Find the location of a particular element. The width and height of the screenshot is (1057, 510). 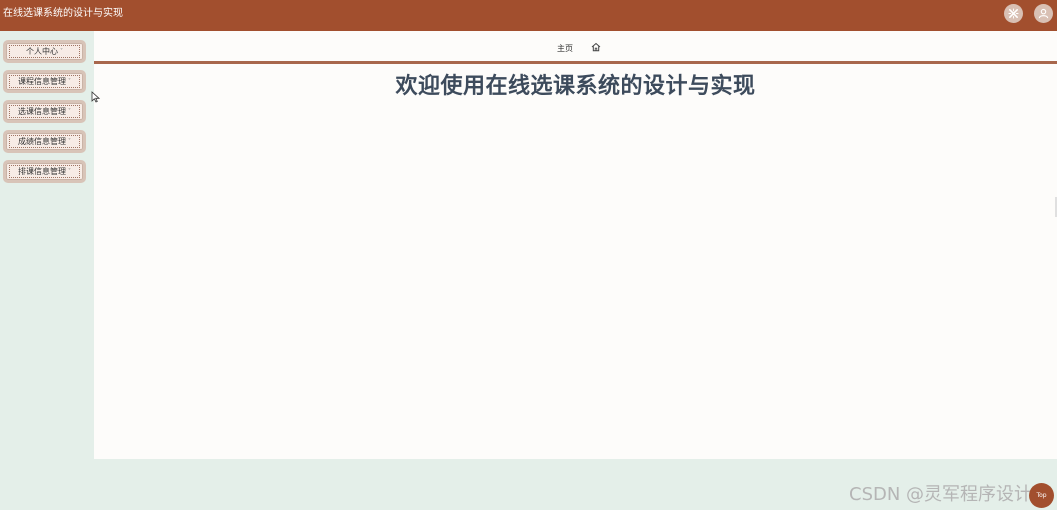

user-glyph is located at coordinates (1043, 13).